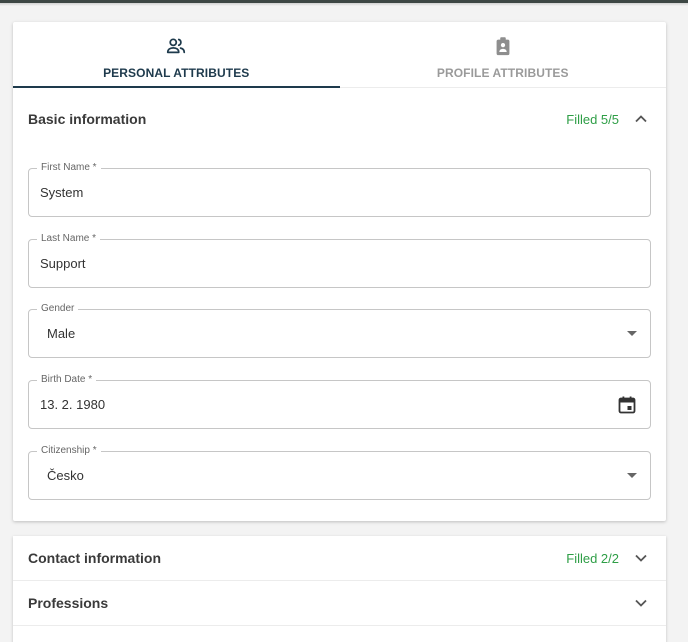  Describe the element at coordinates (339, 330) in the screenshot. I see `gender-select: Gender Male` at that location.